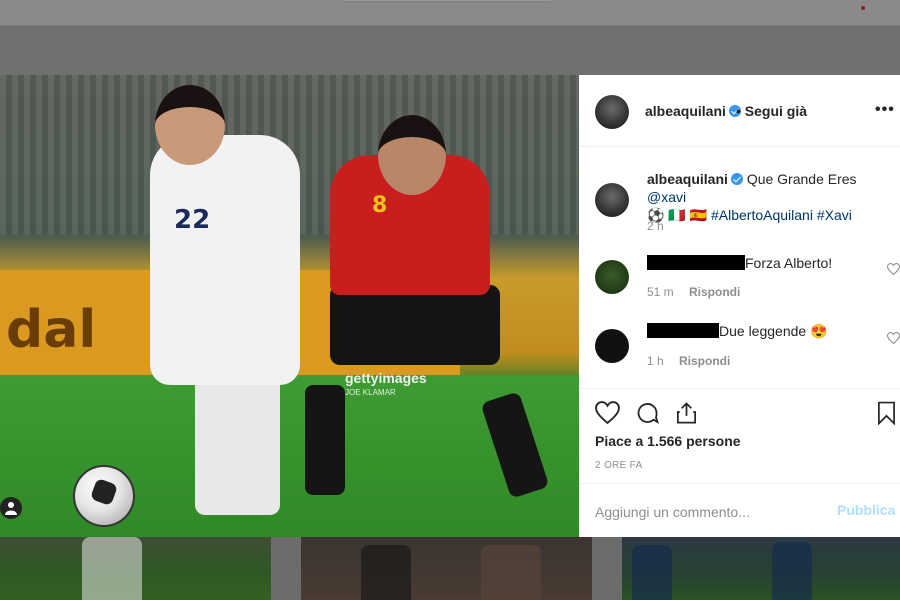  What do you see at coordinates (863, 8) in the screenshot?
I see `notification-dot` at bounding box center [863, 8].